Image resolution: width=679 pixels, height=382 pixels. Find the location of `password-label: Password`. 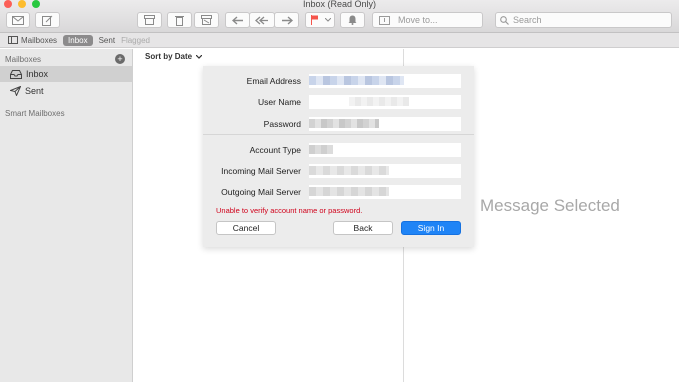

password-label: Password is located at coordinates (282, 124).